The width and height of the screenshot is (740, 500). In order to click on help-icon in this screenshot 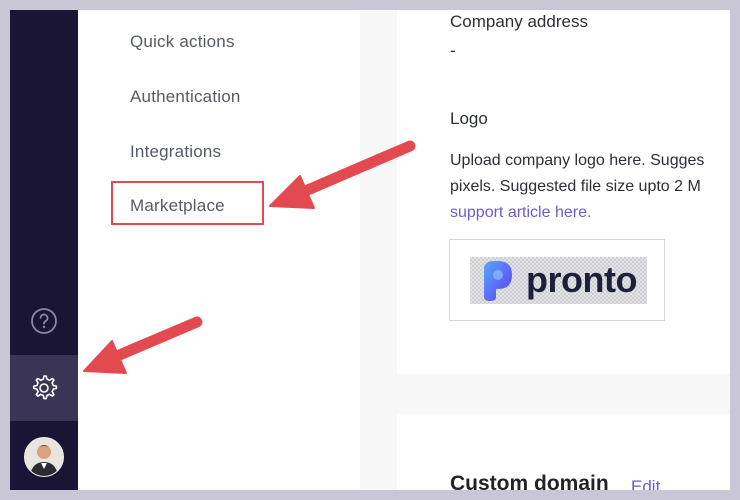, I will do `click(44, 321)`.